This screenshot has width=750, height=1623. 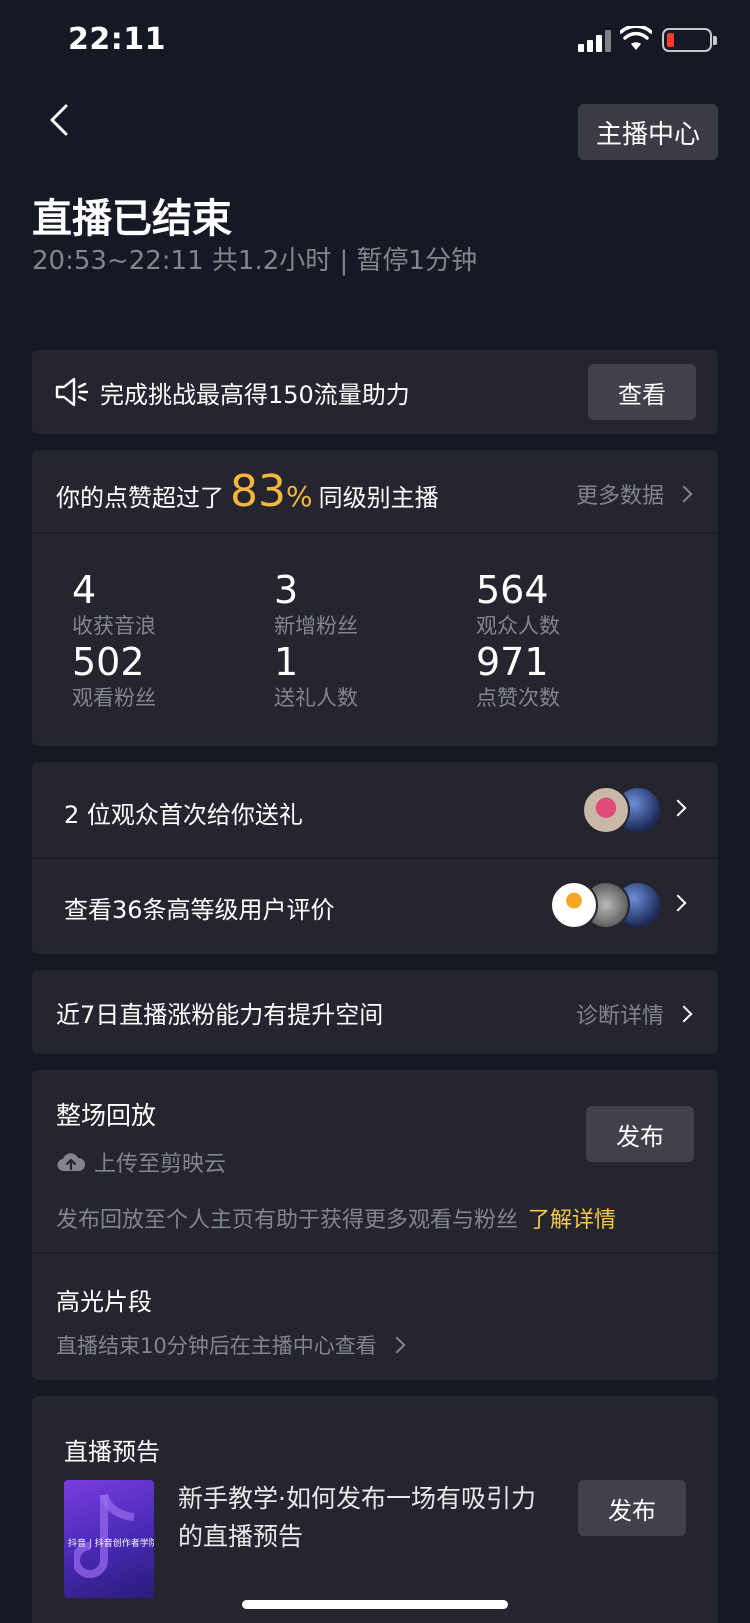 What do you see at coordinates (183, 815) in the screenshot?
I see `first-gift-text: 2 位观众首次给你送礼` at bounding box center [183, 815].